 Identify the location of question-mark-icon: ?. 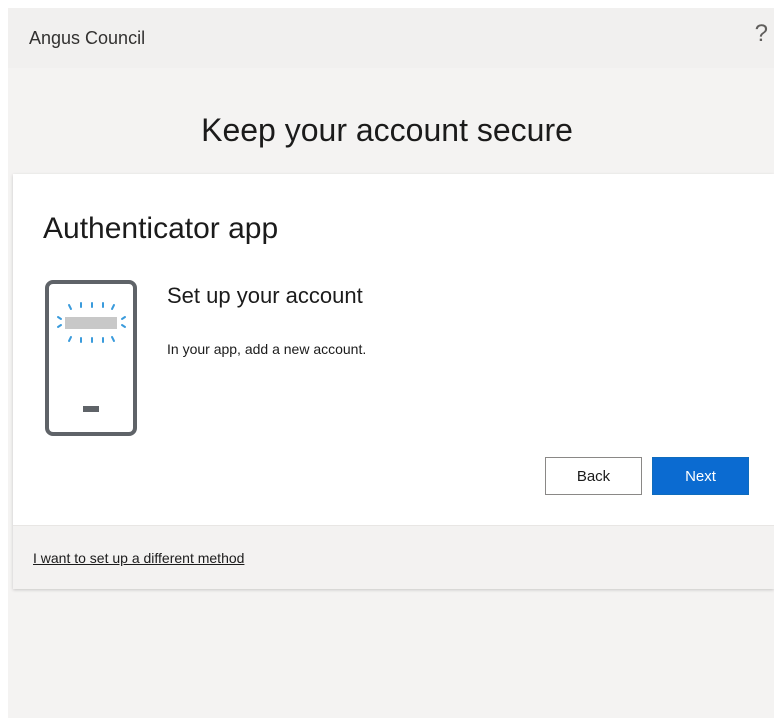
(761, 34).